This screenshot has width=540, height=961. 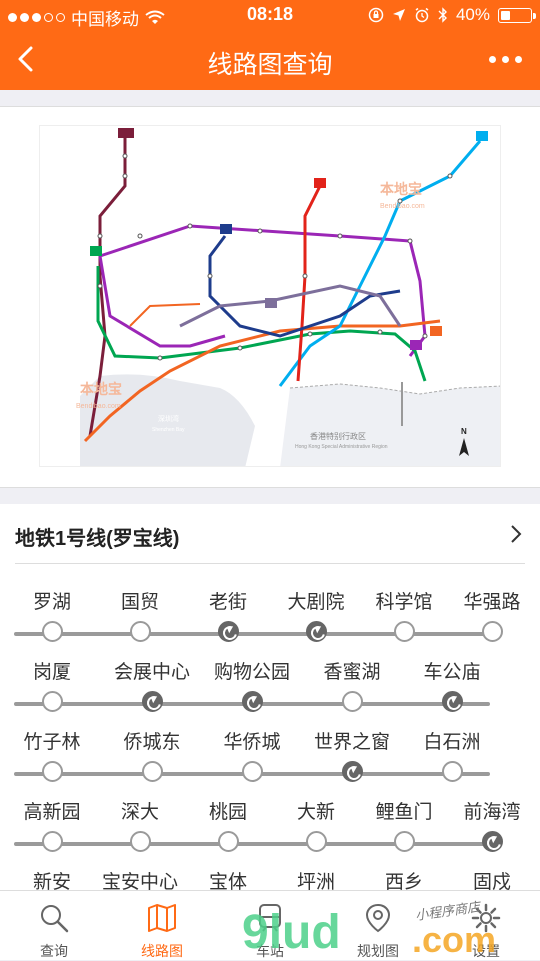 I want to click on station-name: 前海湾, so click(x=492, y=812).